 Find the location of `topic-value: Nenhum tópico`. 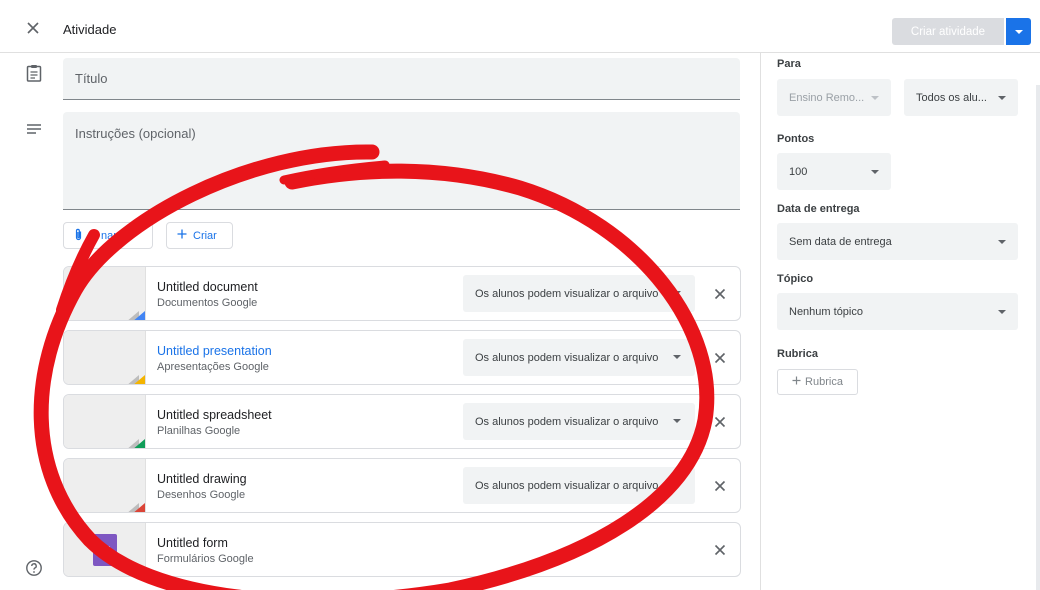

topic-value: Nenhum tópico is located at coordinates (826, 311).